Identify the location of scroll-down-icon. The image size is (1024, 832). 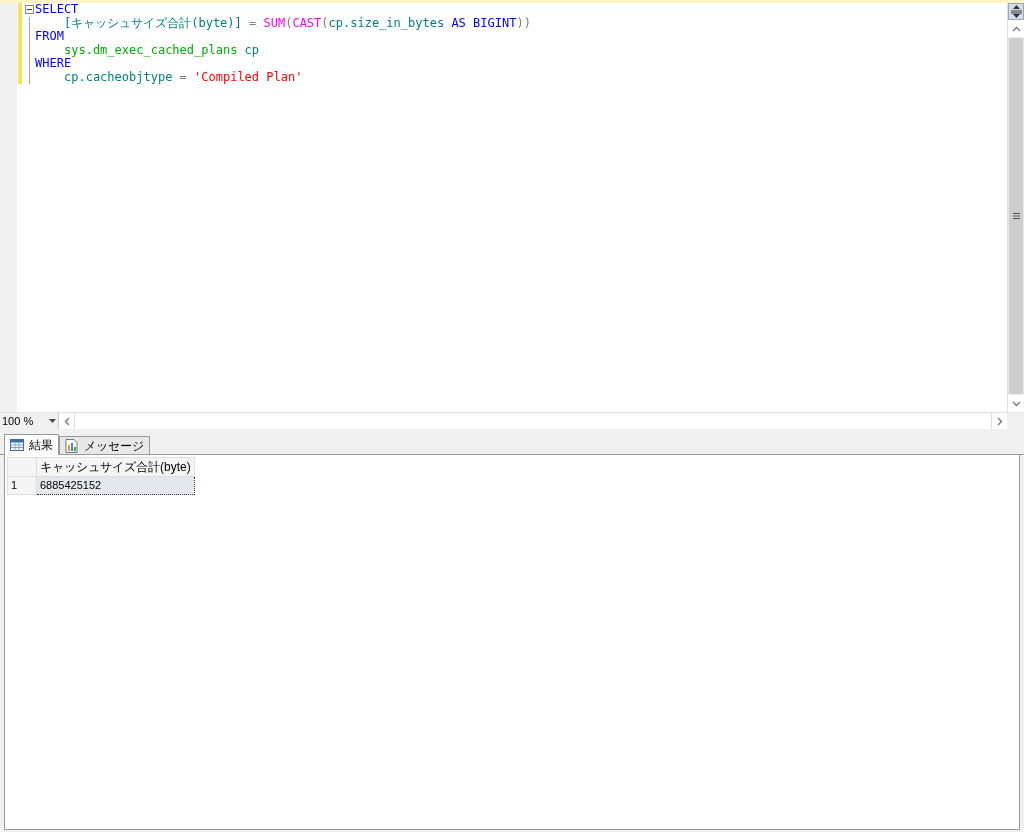
(1016, 403).